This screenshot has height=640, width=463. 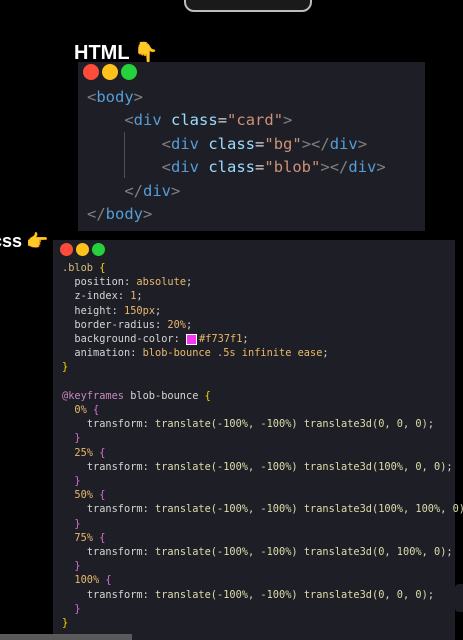 I want to click on top-pill-control, so click(x=248, y=6).